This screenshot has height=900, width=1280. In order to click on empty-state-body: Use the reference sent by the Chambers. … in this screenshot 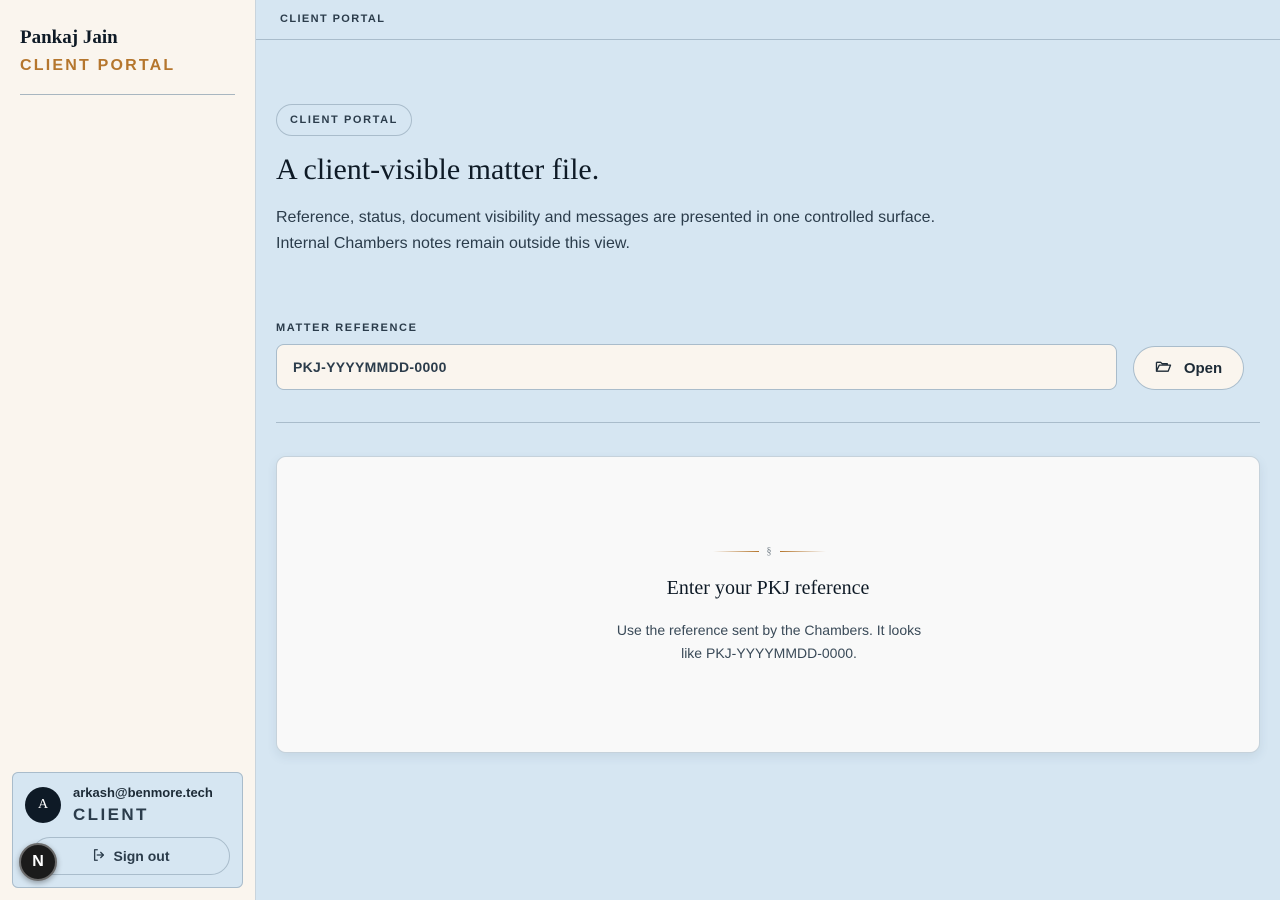, I will do `click(769, 642)`.